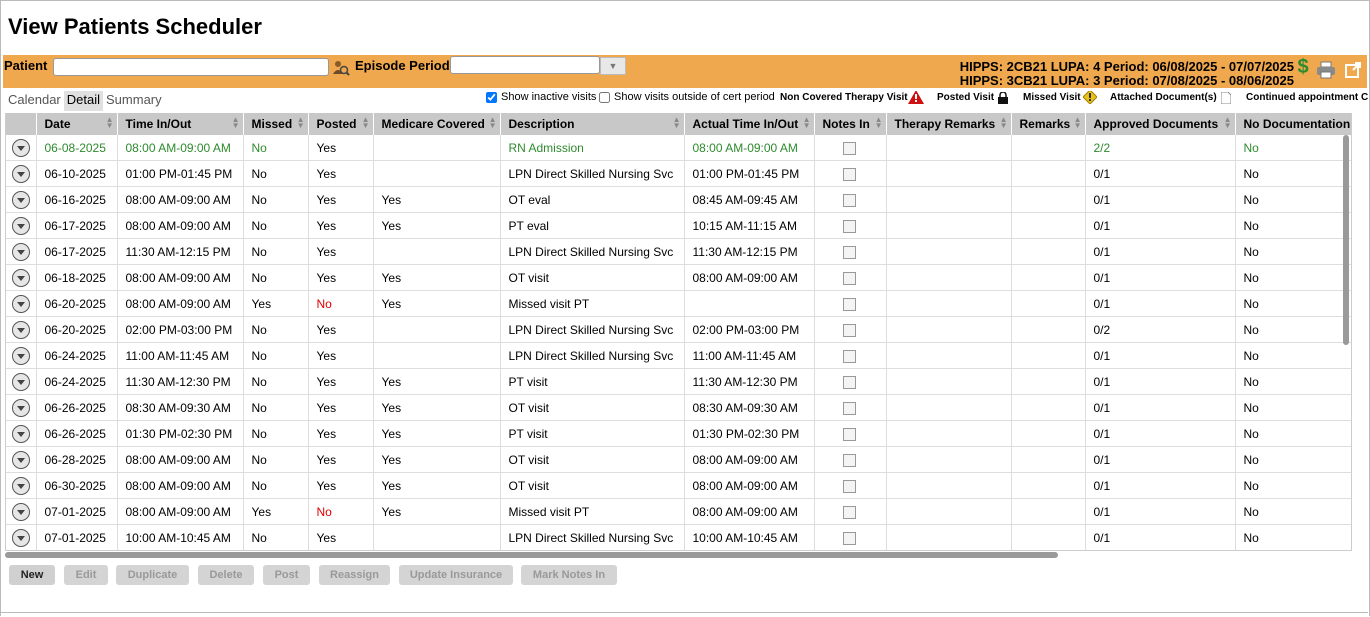  What do you see at coordinates (226, 575) in the screenshot?
I see `delete-button: Delete` at bounding box center [226, 575].